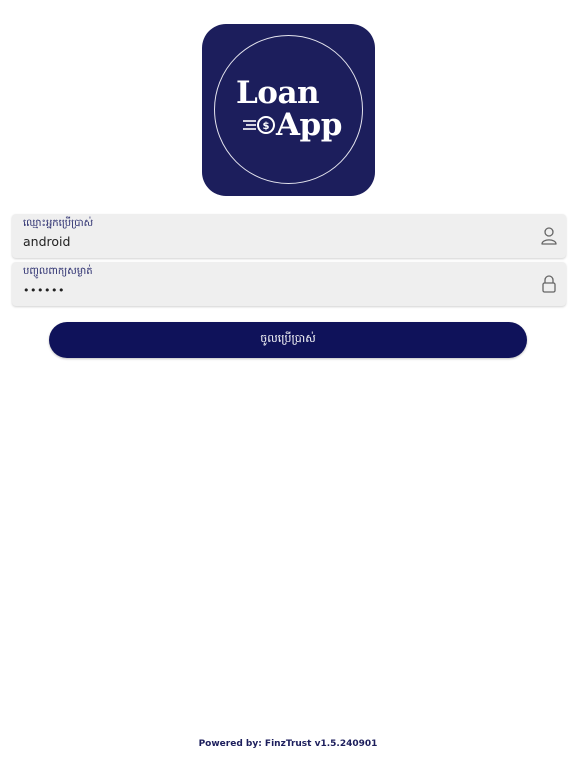 Image resolution: width=576 pixels, height=768 pixels. I want to click on user-icon, so click(549, 236).